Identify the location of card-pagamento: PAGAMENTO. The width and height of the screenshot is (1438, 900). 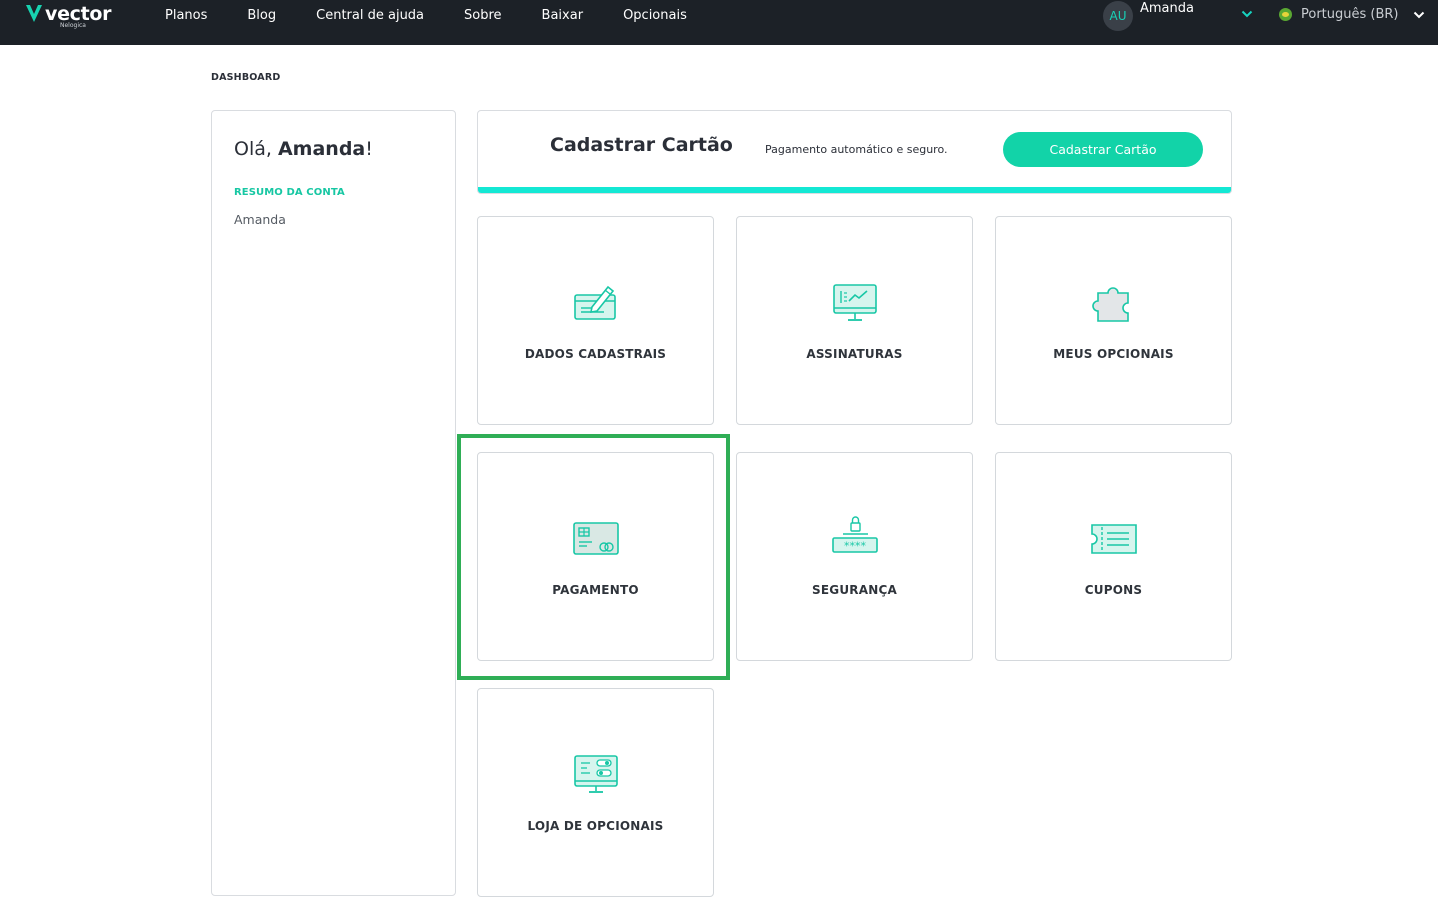
(595, 556).